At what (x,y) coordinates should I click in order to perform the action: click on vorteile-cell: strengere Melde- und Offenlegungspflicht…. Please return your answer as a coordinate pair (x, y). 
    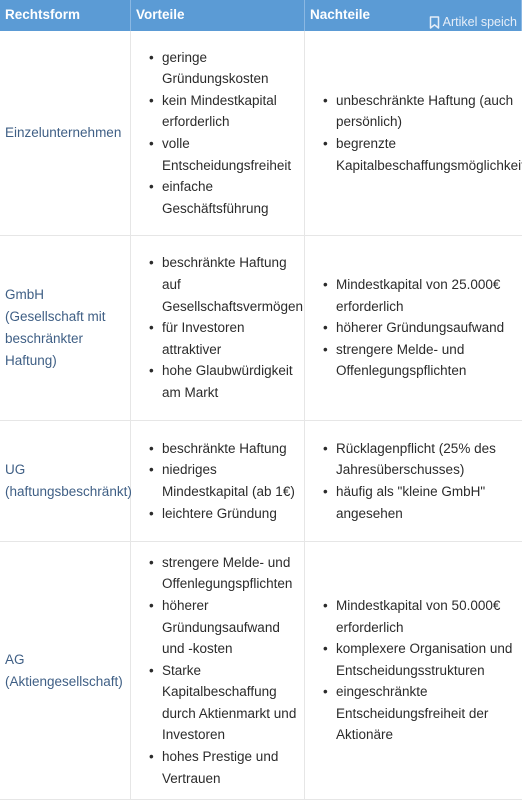
    Looking at the image, I should click on (218, 670).